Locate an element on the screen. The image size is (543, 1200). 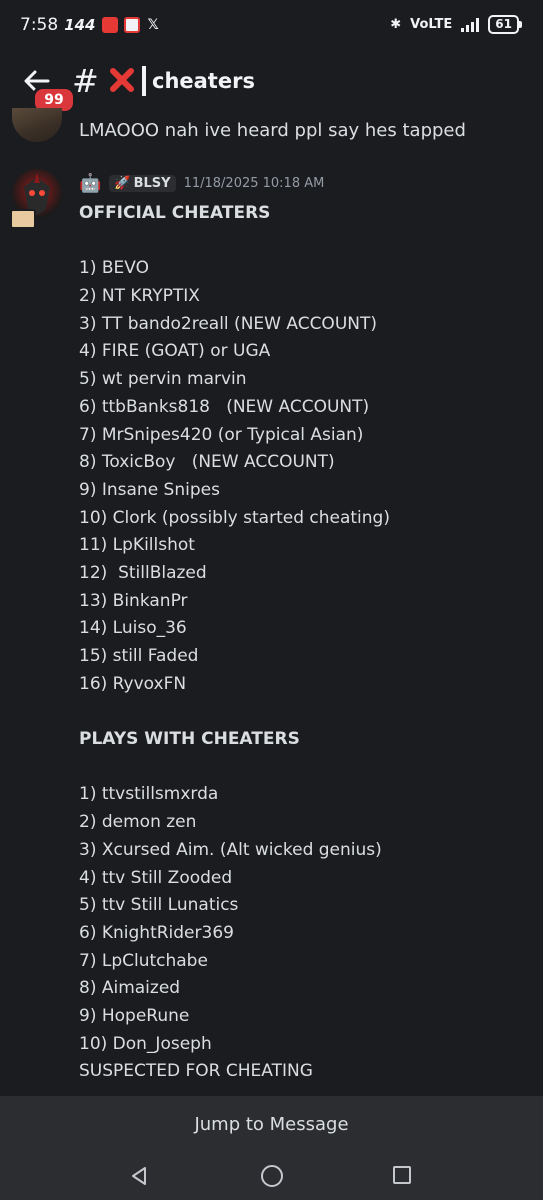
message-line: 10) Don_Joseph is located at coordinates (145, 1043).